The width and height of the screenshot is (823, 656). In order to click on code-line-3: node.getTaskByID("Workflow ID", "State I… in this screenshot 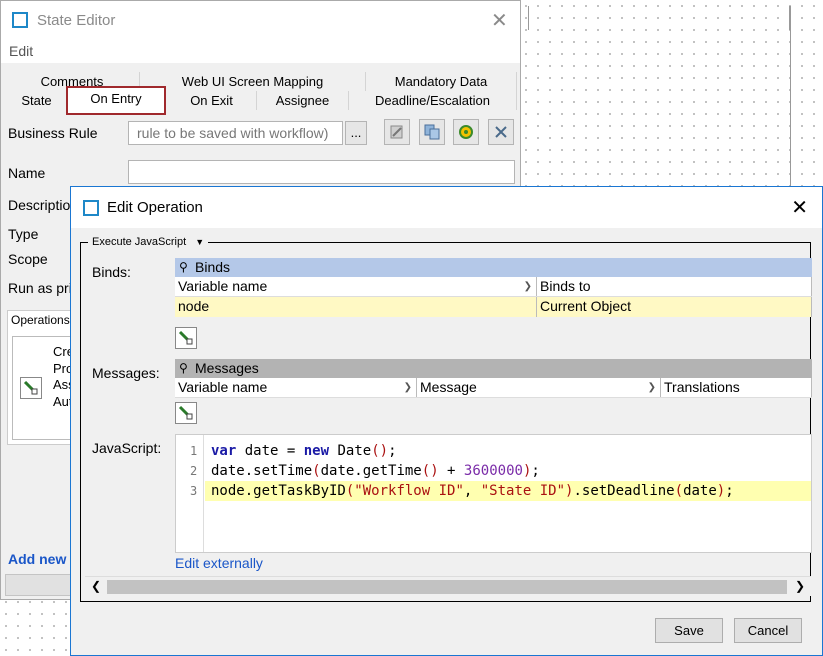, I will do `click(472, 491)`.